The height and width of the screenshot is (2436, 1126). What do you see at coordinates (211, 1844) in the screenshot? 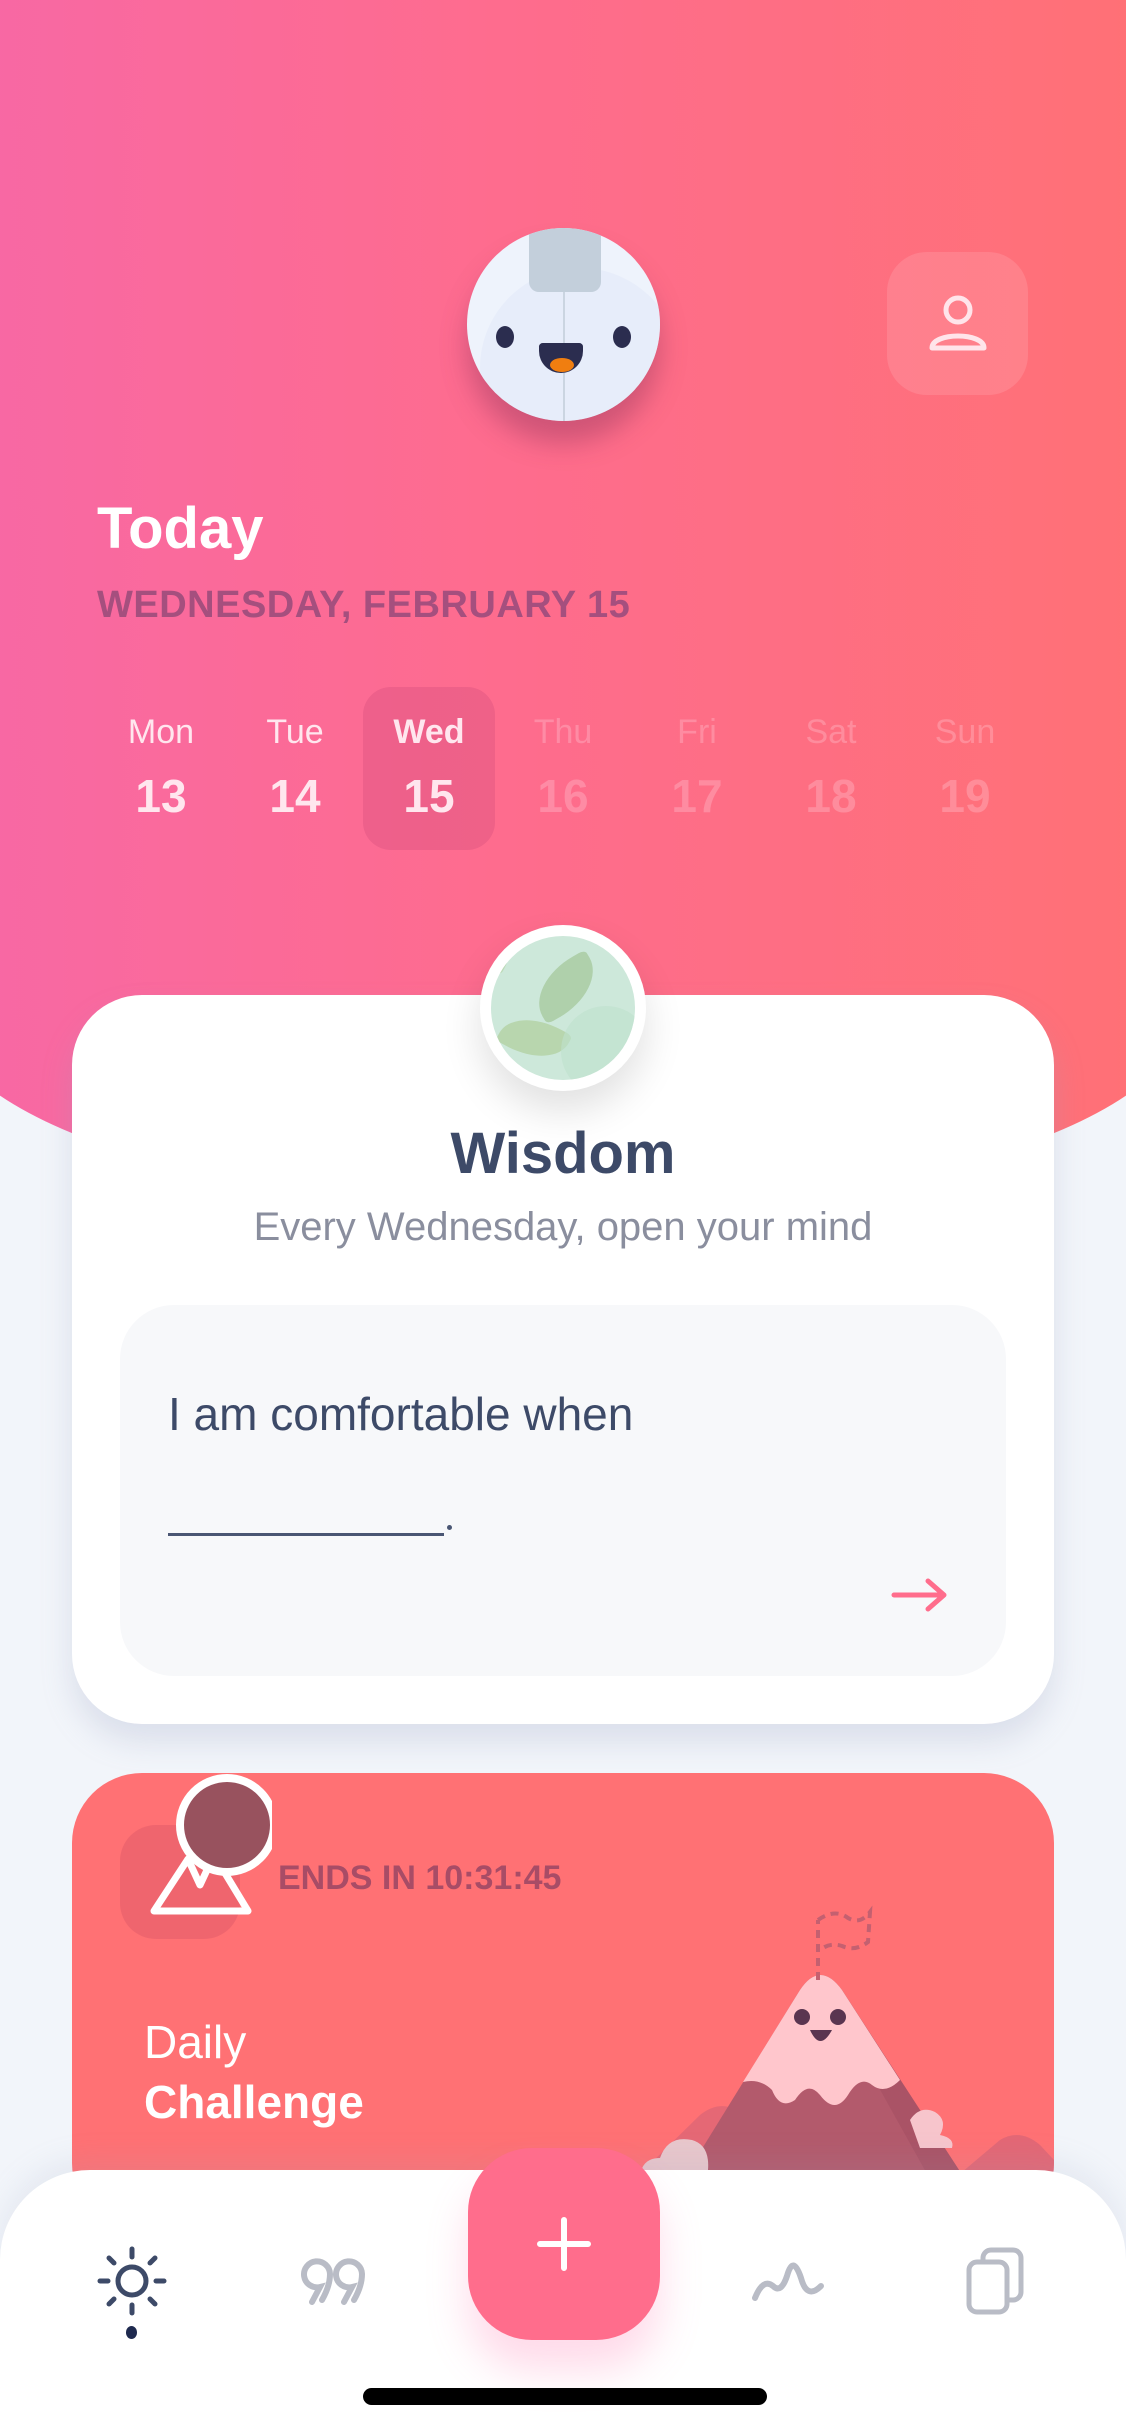
I see `mountain-icon` at bounding box center [211, 1844].